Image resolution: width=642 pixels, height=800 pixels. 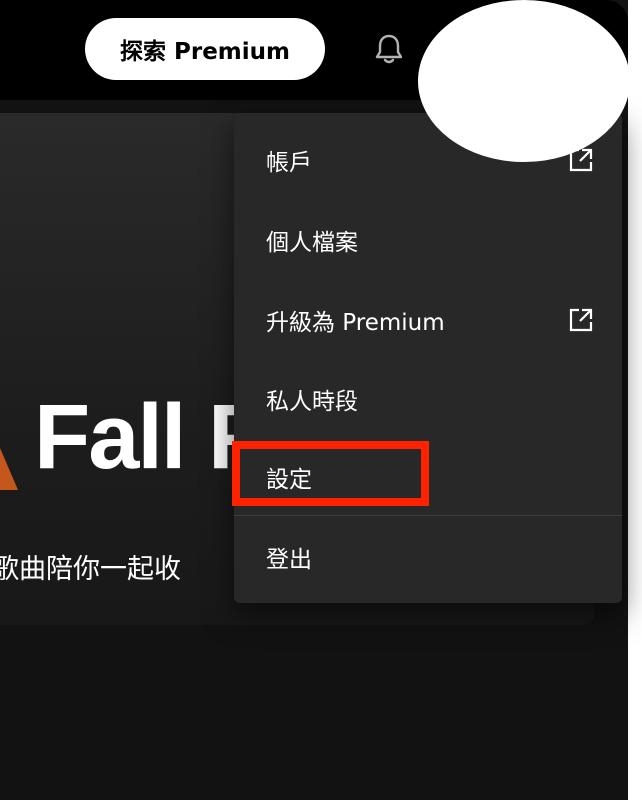 I want to click on menu-item-label: 帳戶, so click(x=289, y=163).